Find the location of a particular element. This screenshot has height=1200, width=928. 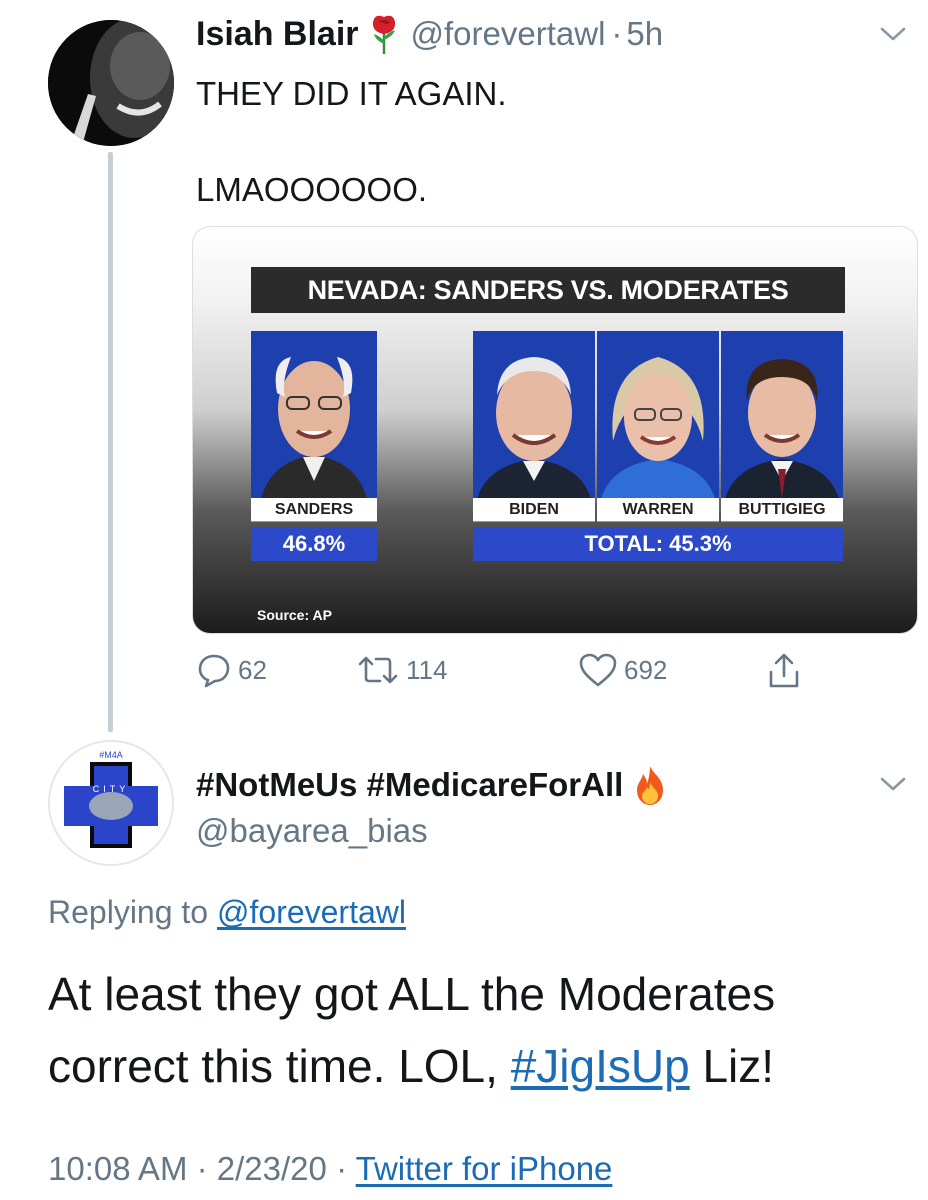

warren-photo is located at coordinates (658, 415).